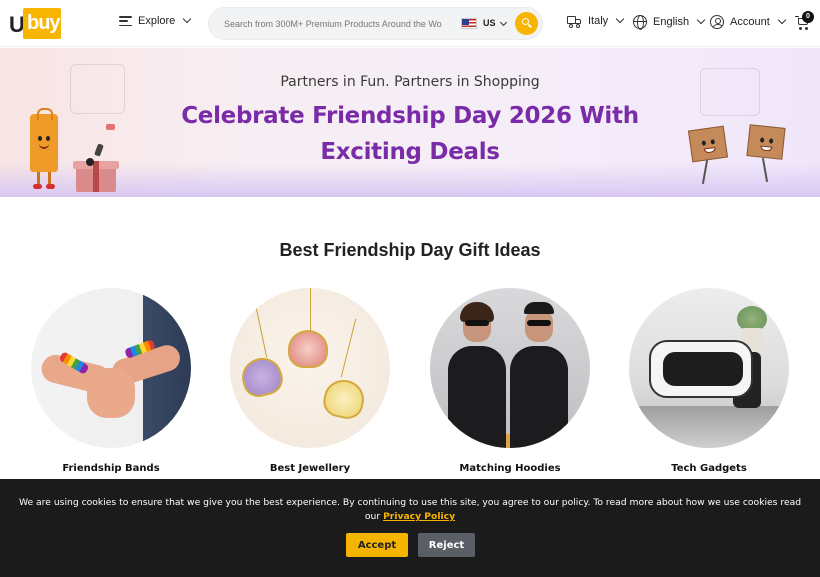 This screenshot has height=577, width=820. What do you see at coordinates (510, 468) in the screenshot?
I see `category-label: Matching Hoodies` at bounding box center [510, 468].